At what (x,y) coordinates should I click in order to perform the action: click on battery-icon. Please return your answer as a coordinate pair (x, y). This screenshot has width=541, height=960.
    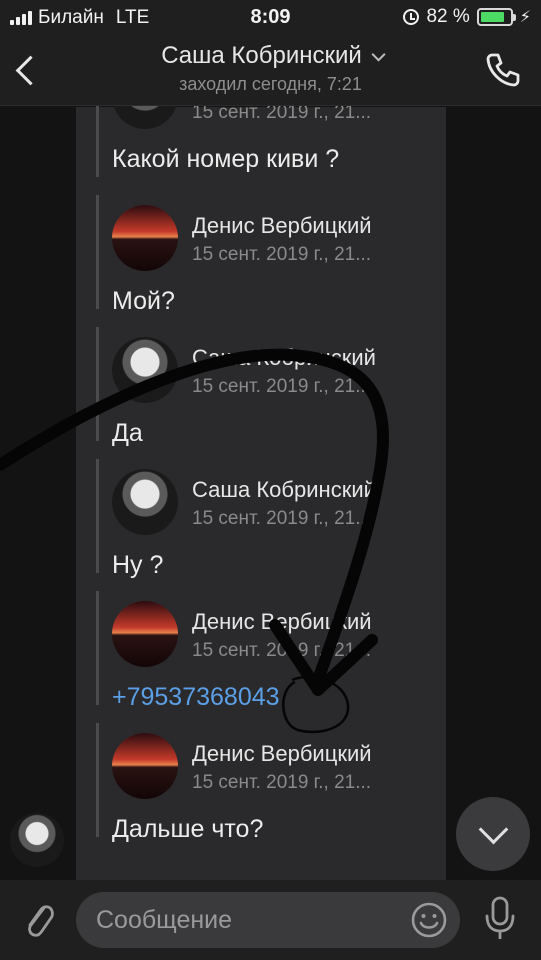
    Looking at the image, I should click on (496, 17).